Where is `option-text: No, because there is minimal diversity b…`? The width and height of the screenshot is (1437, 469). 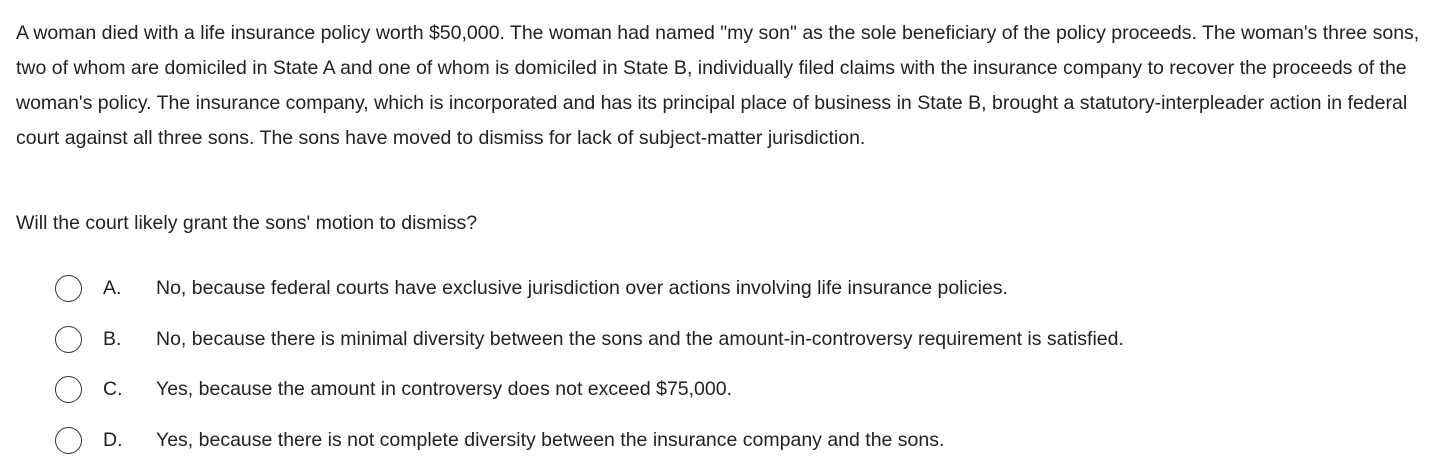 option-text: No, because there is minimal diversity b… is located at coordinates (640, 338).